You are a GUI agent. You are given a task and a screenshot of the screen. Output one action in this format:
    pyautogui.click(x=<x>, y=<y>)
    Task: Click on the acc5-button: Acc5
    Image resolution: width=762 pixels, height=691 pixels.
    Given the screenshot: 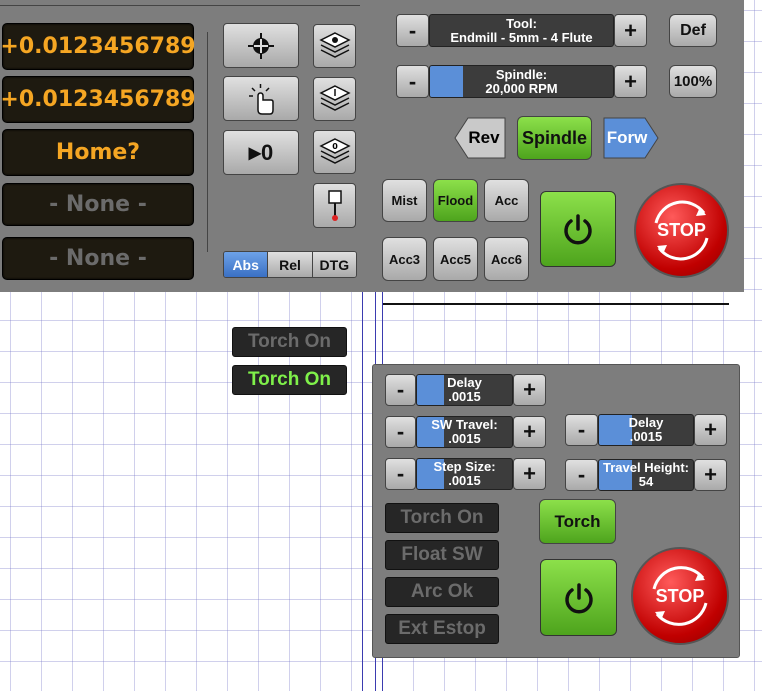 What is the action you would take?
    pyautogui.click(x=455, y=259)
    